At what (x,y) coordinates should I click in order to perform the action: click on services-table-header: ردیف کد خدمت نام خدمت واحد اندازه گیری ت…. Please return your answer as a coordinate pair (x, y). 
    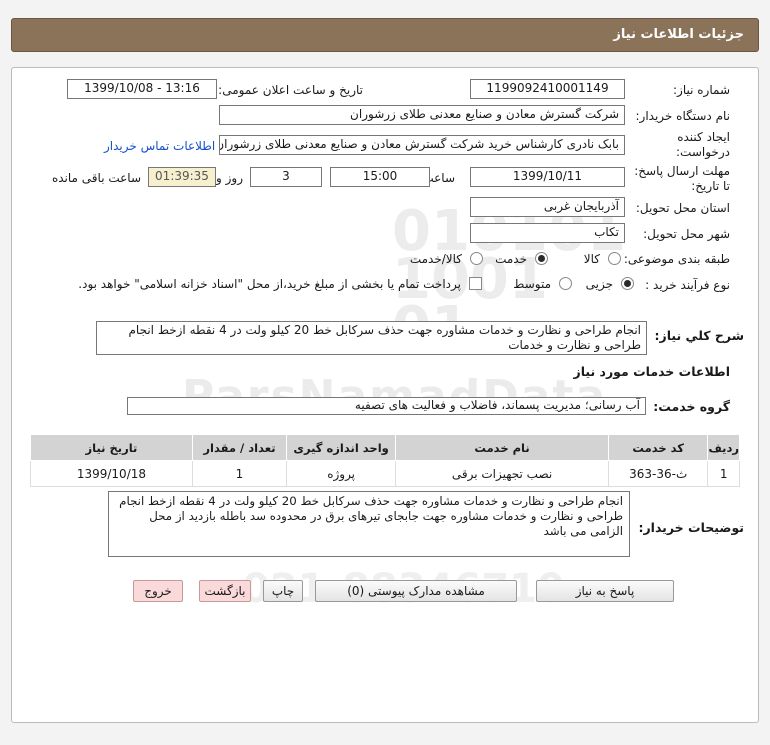
    Looking at the image, I should click on (385, 447).